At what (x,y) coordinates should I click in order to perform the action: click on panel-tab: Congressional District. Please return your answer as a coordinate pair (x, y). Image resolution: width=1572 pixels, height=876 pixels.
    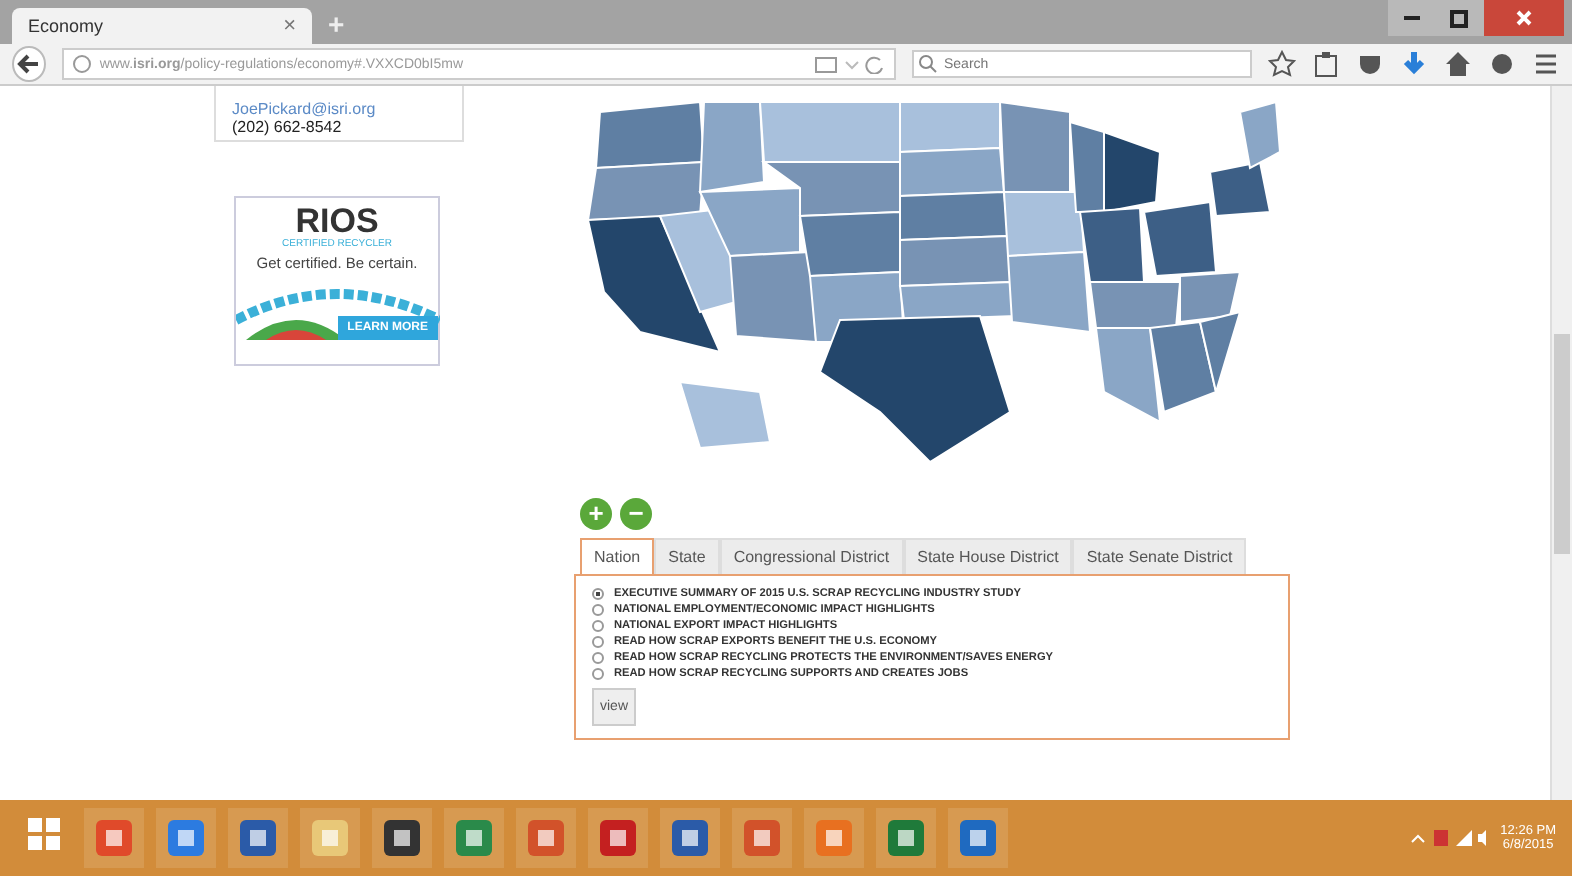
    Looking at the image, I should click on (811, 556).